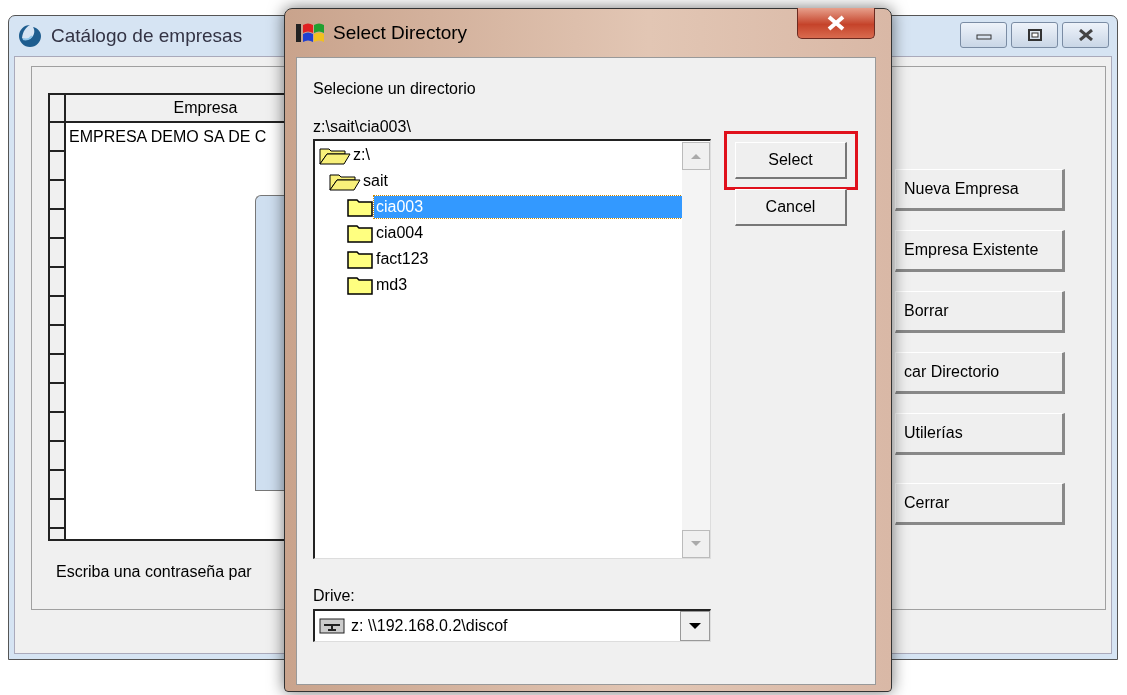 This screenshot has height=695, width=1127. Describe the element at coordinates (175, 109) in the screenshot. I see `column-header: Empresa` at that location.